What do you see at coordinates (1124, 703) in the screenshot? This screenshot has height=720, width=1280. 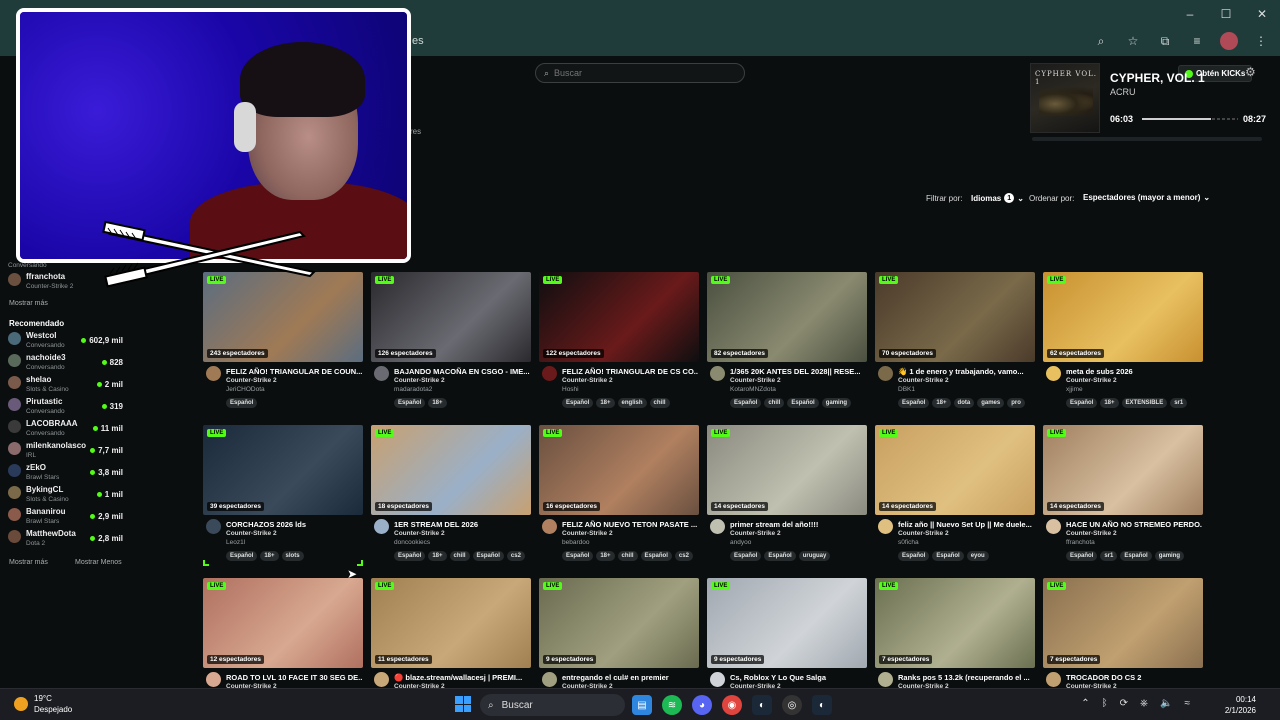 I see `sync-icon: ⟳` at bounding box center [1124, 703].